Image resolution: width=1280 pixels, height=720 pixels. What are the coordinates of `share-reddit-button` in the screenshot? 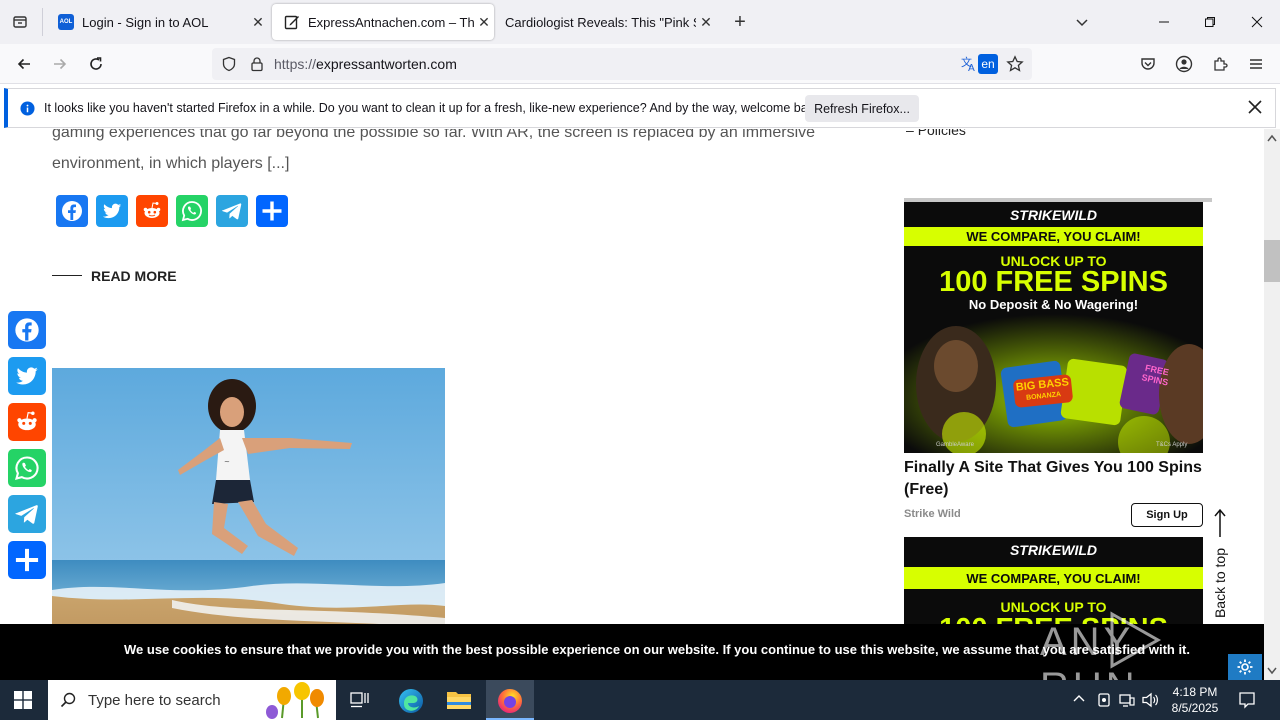 It's located at (152, 211).